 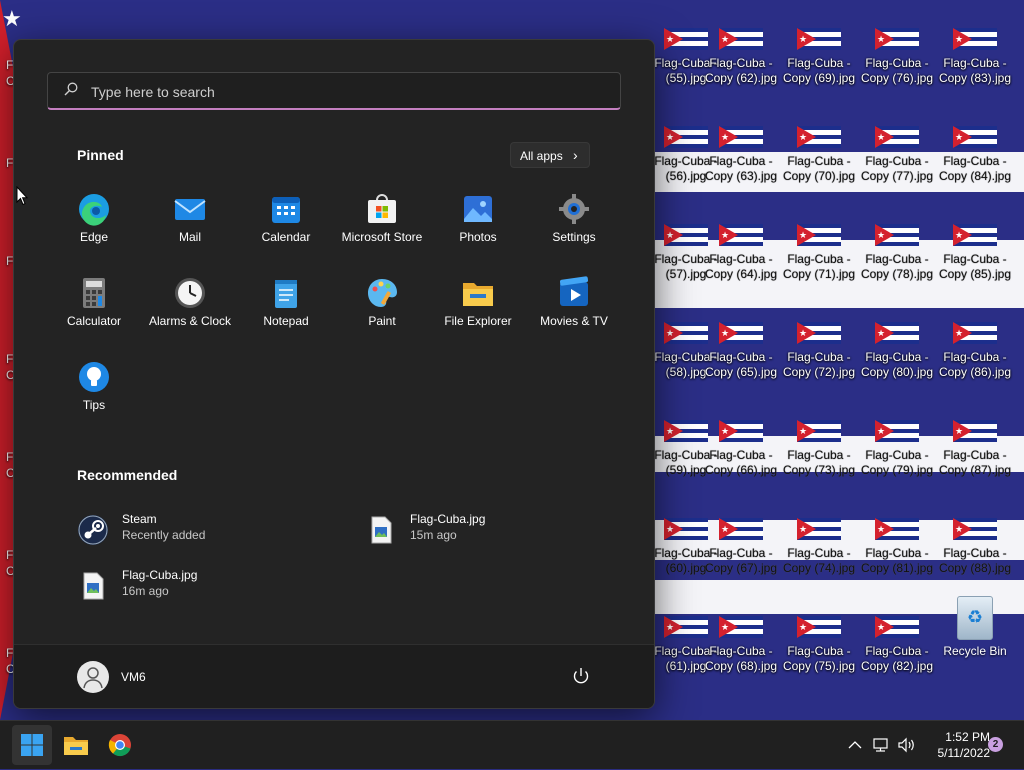 What do you see at coordinates (855, 745) in the screenshot?
I see `chevron-up-icon` at bounding box center [855, 745].